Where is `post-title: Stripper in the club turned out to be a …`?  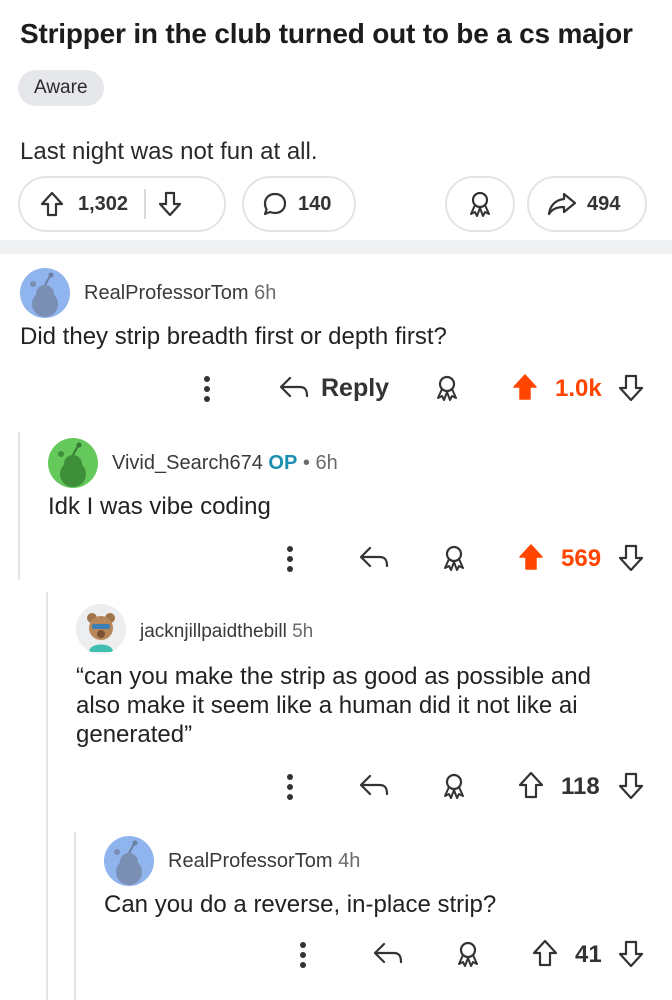 post-title: Stripper in the club turned out to be a … is located at coordinates (326, 33).